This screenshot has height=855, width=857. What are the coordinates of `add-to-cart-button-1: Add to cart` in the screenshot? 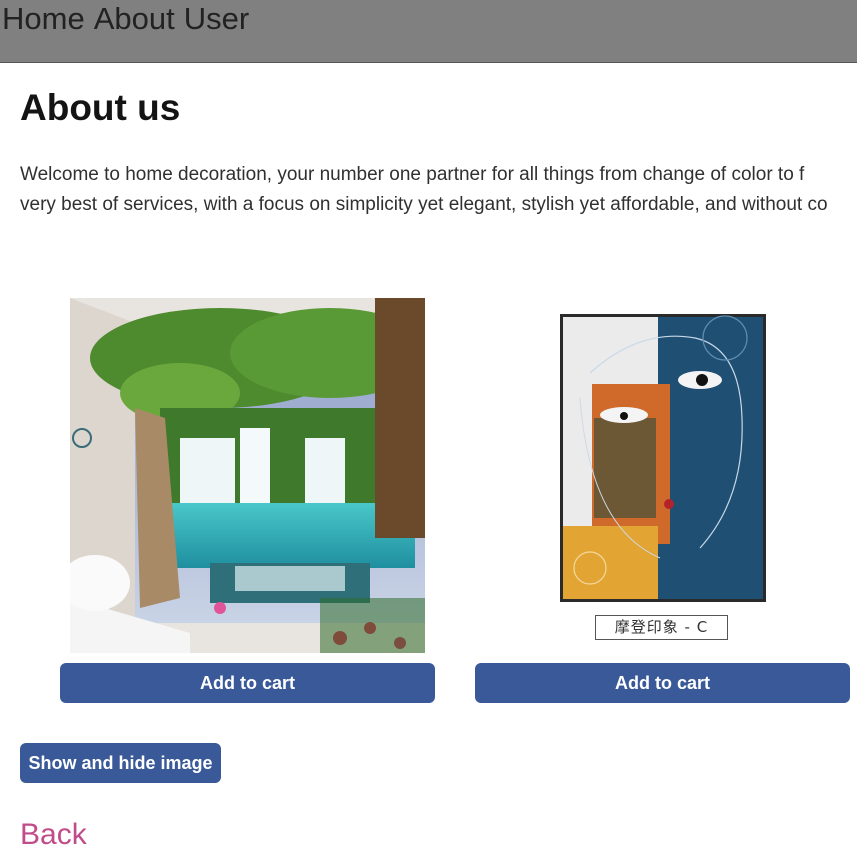 It's located at (247, 683).